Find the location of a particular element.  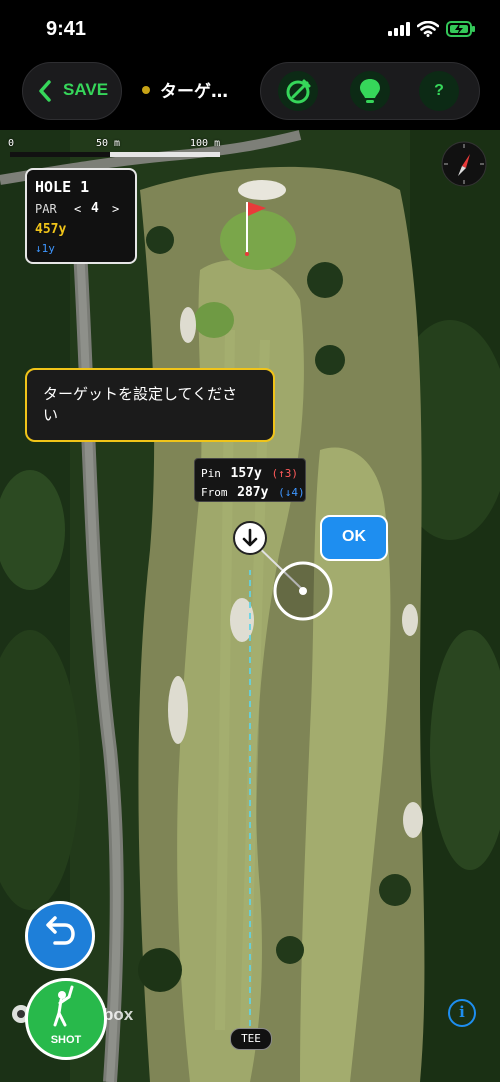

target-reticle-icon is located at coordinates (303, 591).